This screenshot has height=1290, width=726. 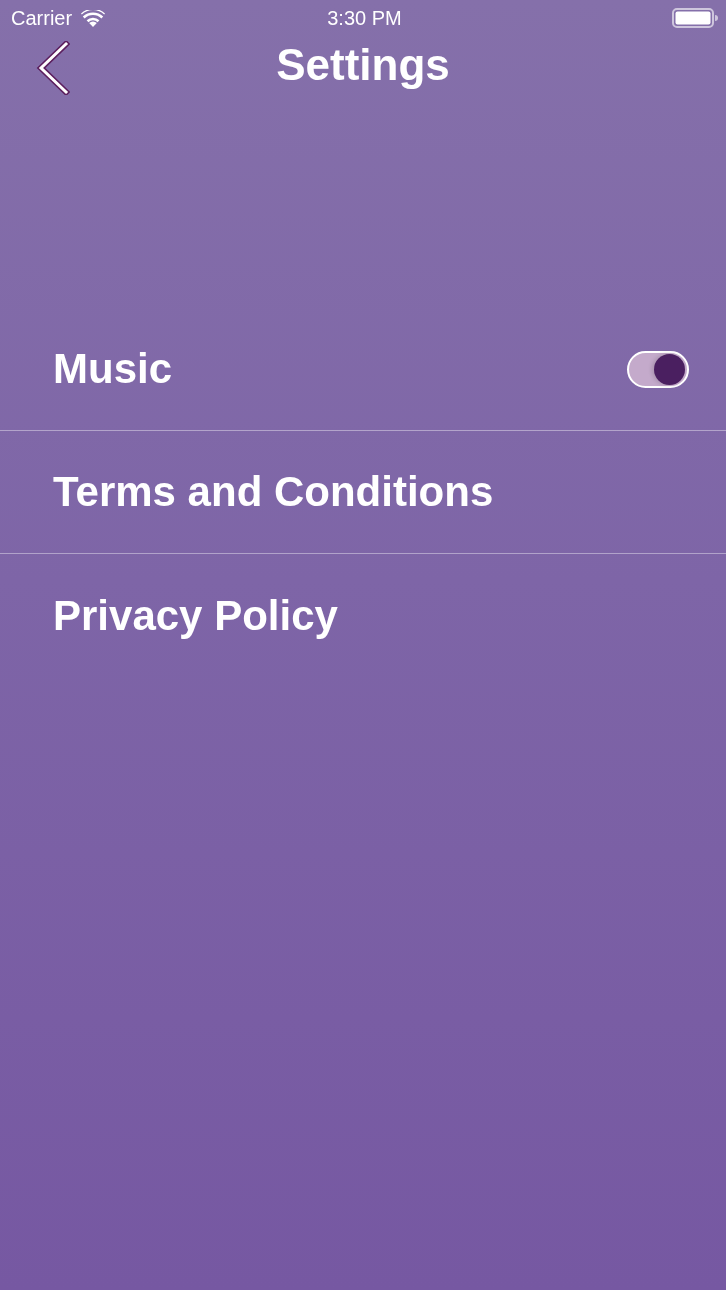 What do you see at coordinates (658, 369) in the screenshot?
I see `toggle-switch` at bounding box center [658, 369].